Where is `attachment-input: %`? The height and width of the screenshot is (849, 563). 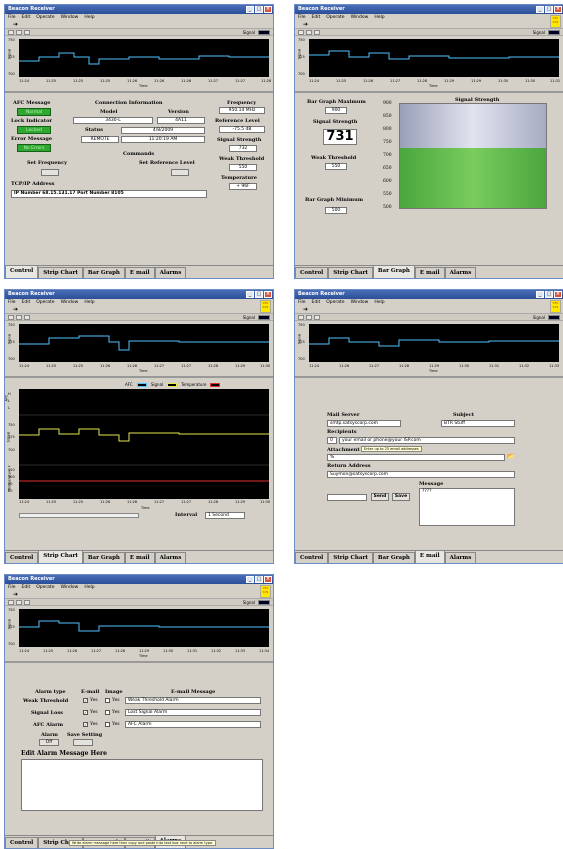
attachment-input: % is located at coordinates (416, 457).